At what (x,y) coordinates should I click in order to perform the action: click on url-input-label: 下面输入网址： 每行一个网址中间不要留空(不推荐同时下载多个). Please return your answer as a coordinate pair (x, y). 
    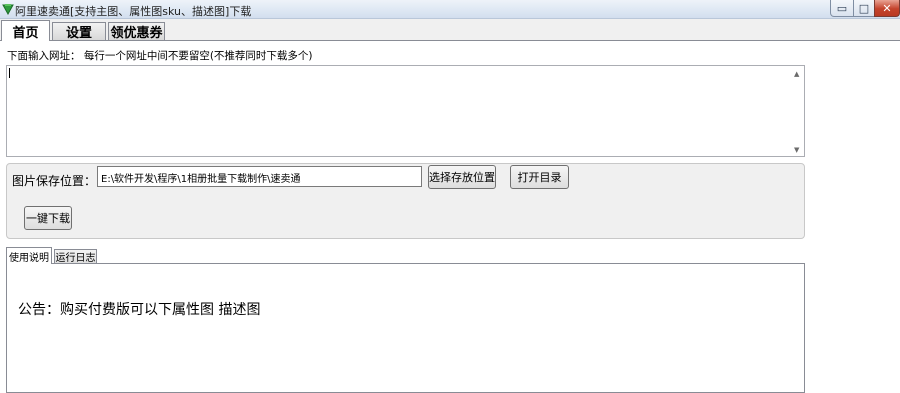
    Looking at the image, I should click on (160, 56).